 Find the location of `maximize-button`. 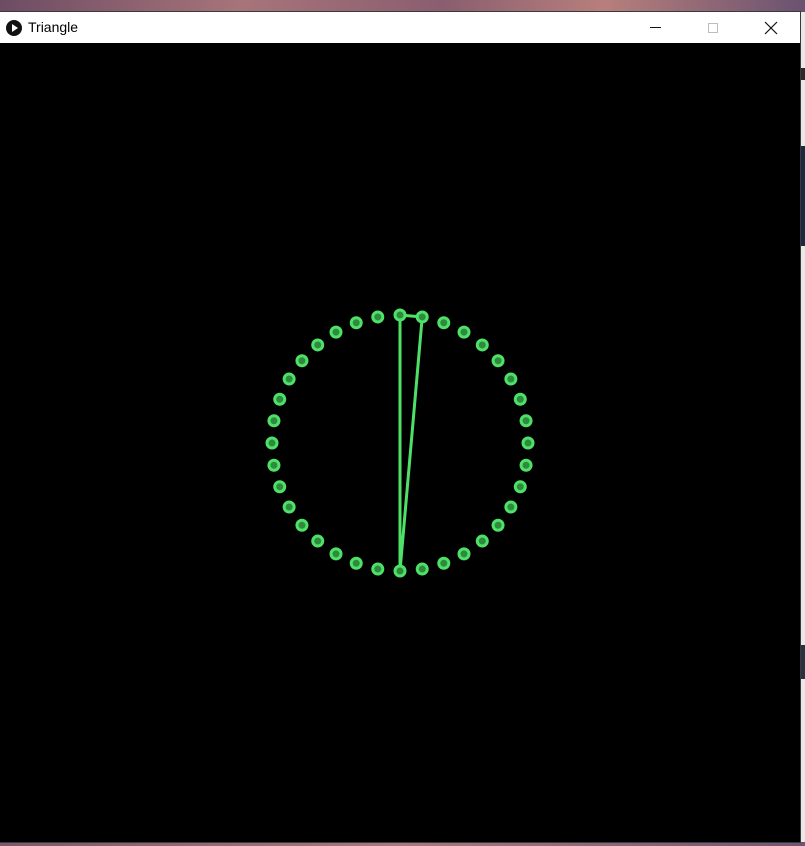

maximize-button is located at coordinates (713, 27).